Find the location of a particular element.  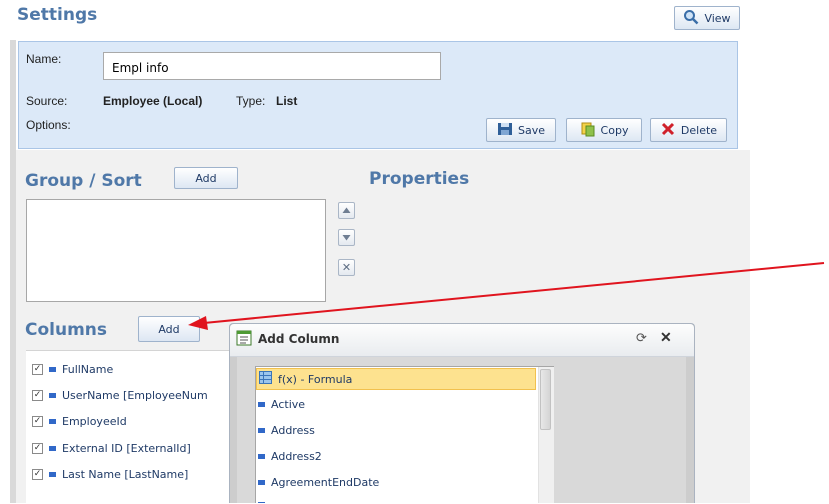

annotation-arrow is located at coordinates (506, 296).